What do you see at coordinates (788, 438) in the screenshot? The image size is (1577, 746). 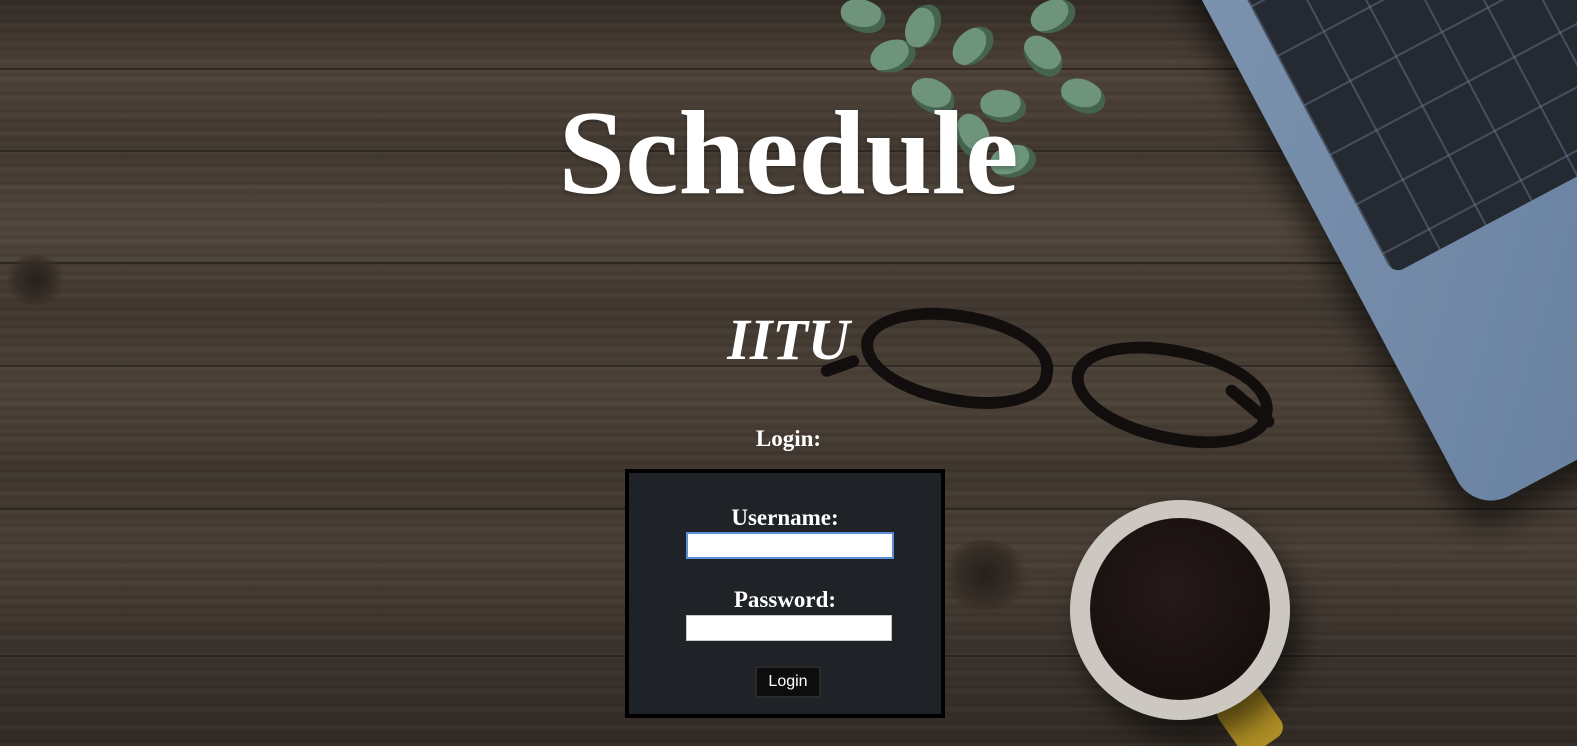 I see `login-heading: Login:` at bounding box center [788, 438].